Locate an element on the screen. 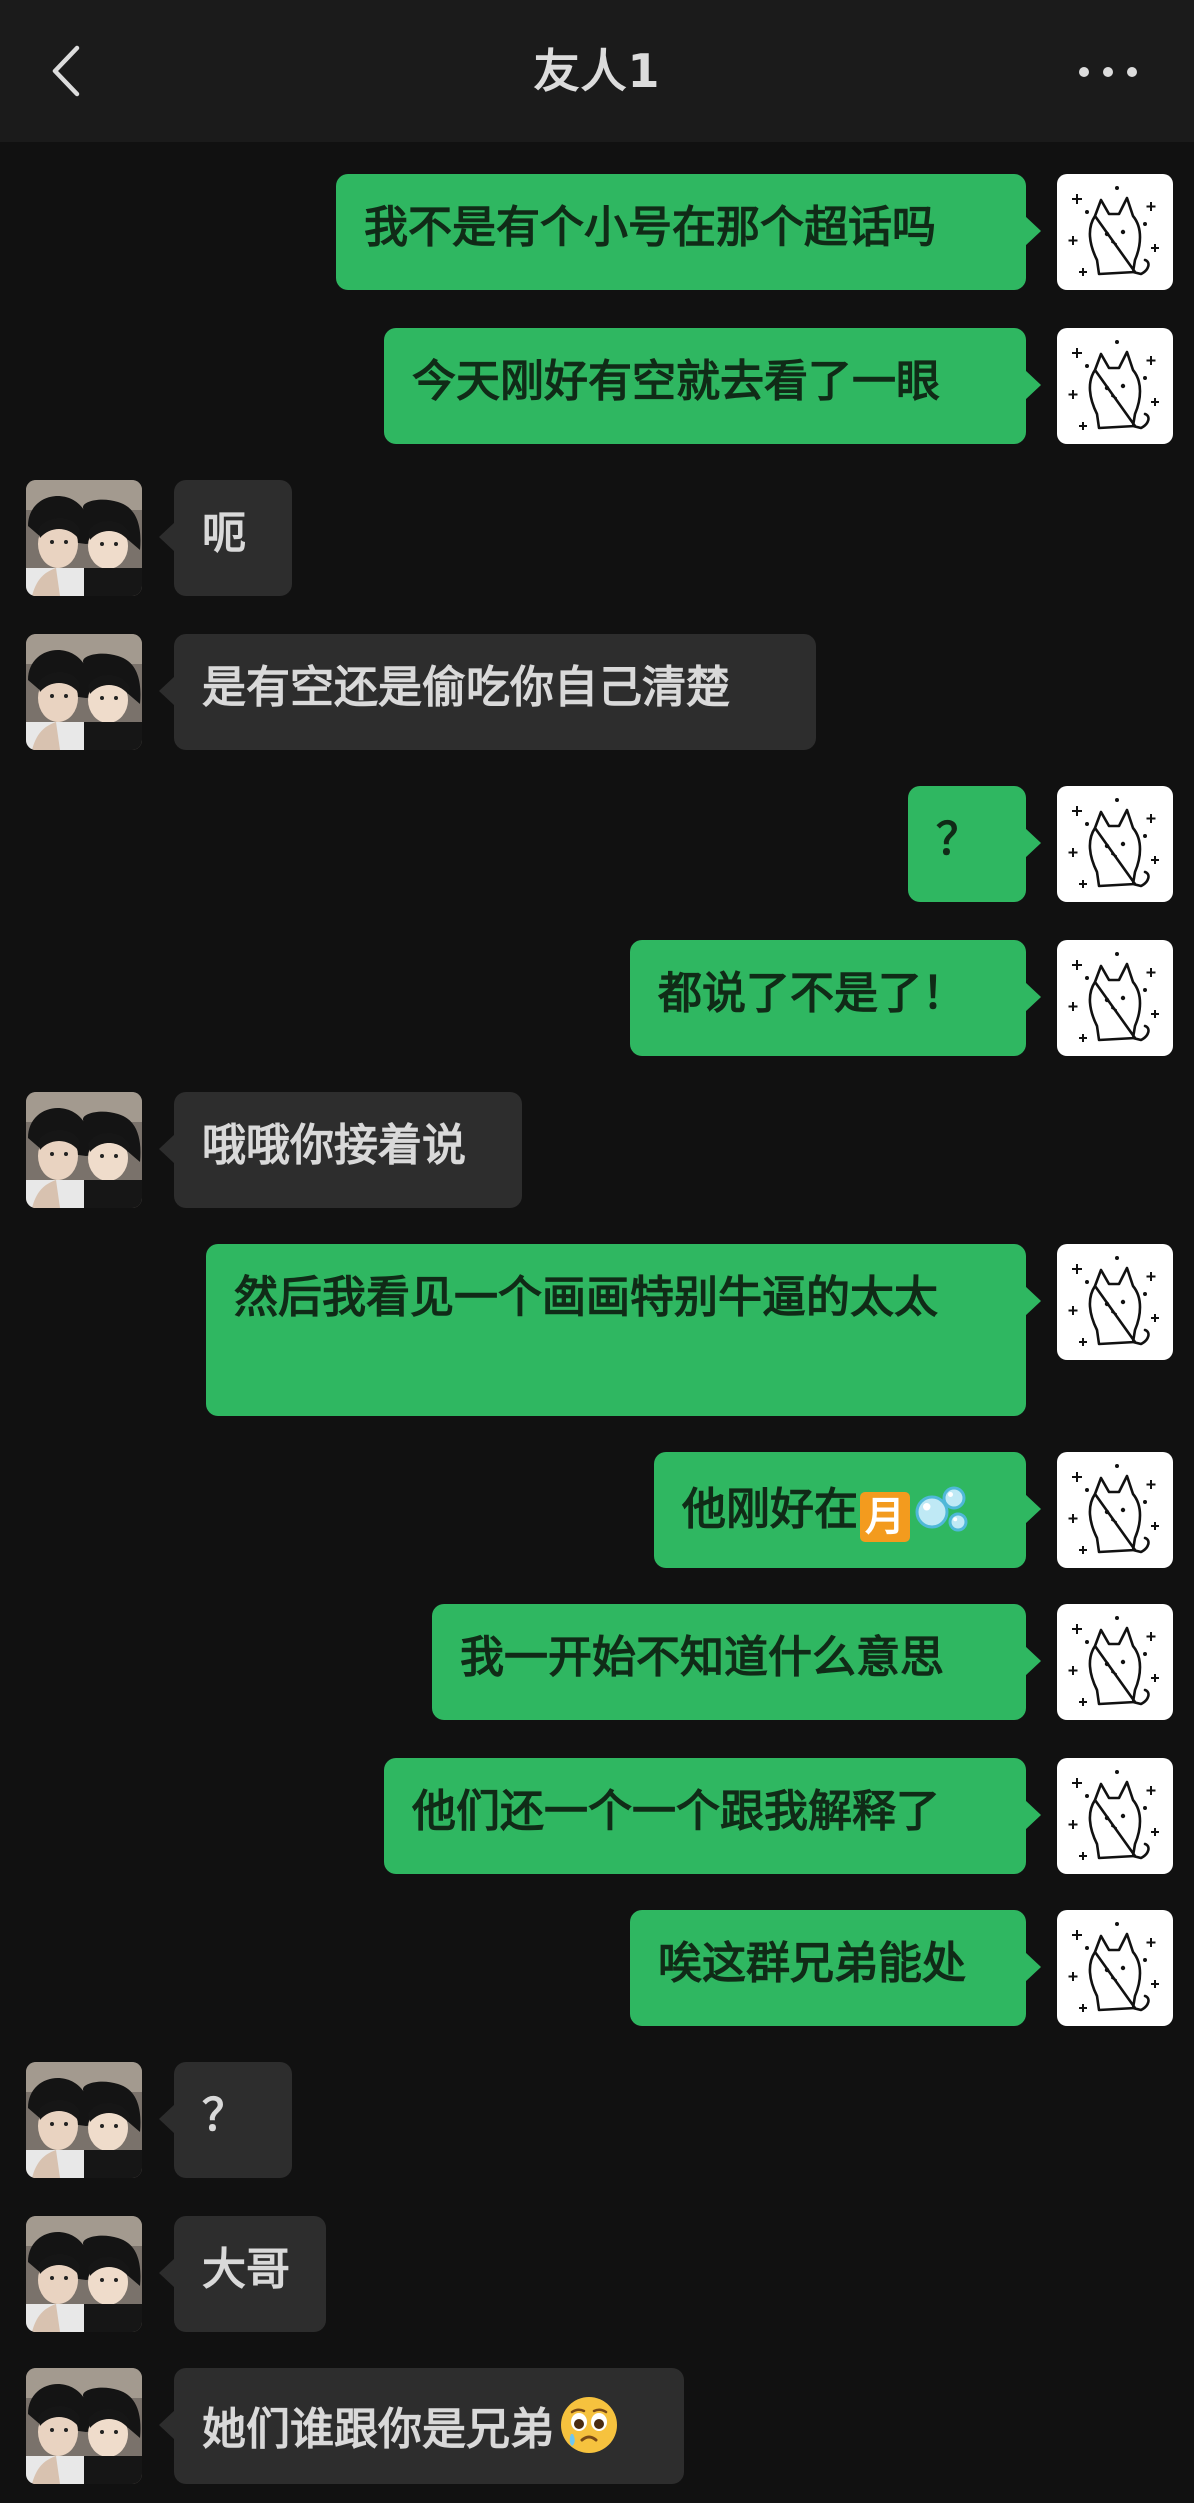 The width and height of the screenshot is (1194, 2503). message-row: 是有空还是偷吃你自己清楚 is located at coordinates (597, 692).